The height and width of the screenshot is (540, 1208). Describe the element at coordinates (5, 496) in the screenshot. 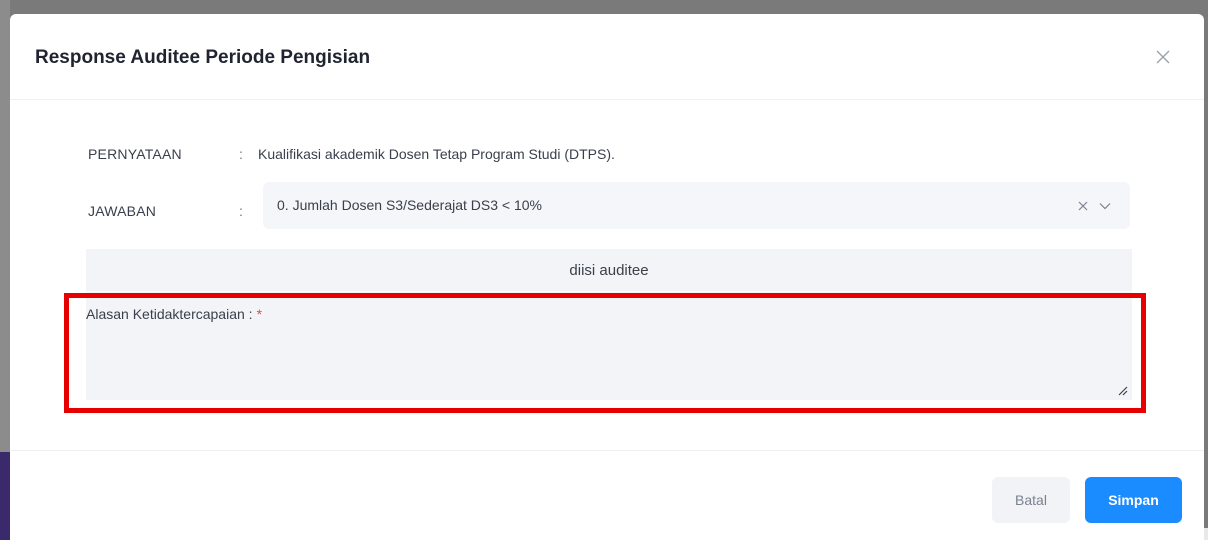

I see `background-sidebar-strip` at that location.